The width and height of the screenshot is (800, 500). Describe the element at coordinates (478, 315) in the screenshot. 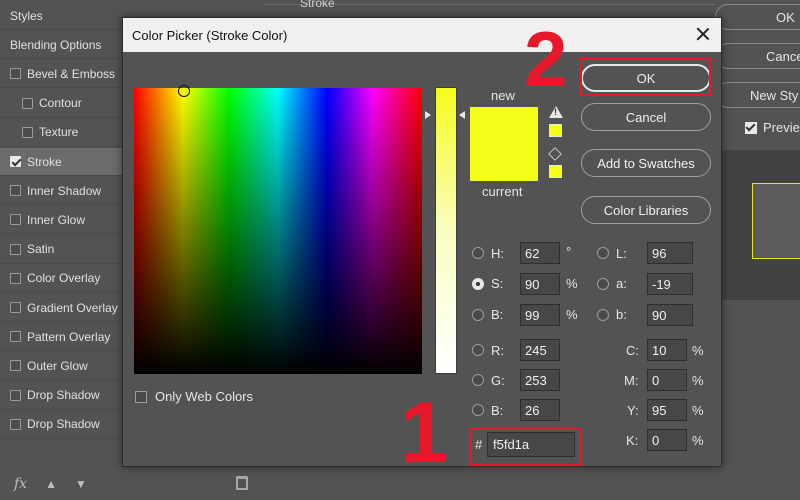

I see `brightness-radio` at that location.